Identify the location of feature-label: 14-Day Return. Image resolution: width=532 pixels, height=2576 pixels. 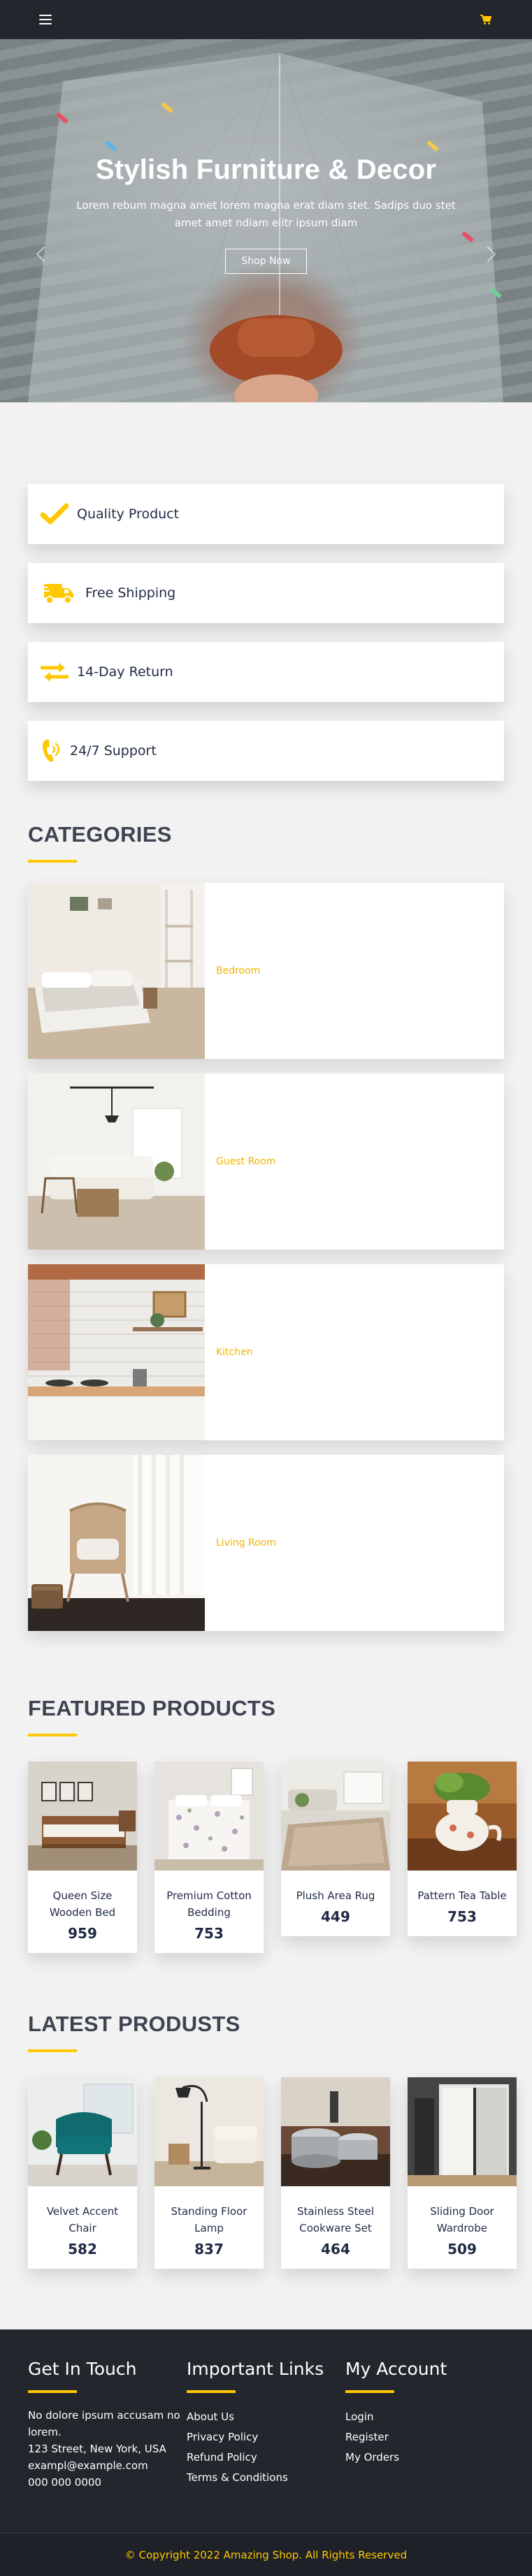
(125, 672).